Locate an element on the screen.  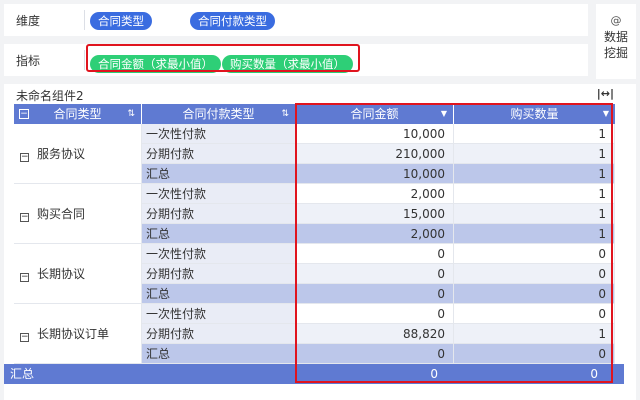
group-cell: − 长期协议订单 is located at coordinates (78, 334).